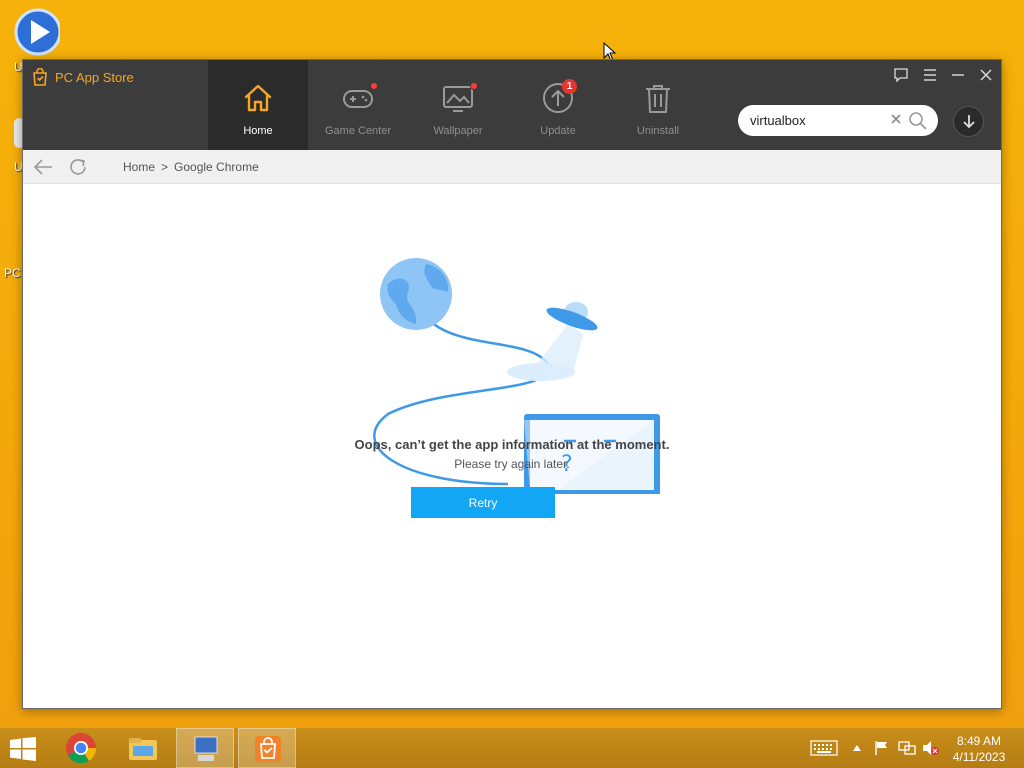 The height and width of the screenshot is (768, 1024). Describe the element at coordinates (139, 167) in the screenshot. I see `breadcrumb-home: Home` at that location.